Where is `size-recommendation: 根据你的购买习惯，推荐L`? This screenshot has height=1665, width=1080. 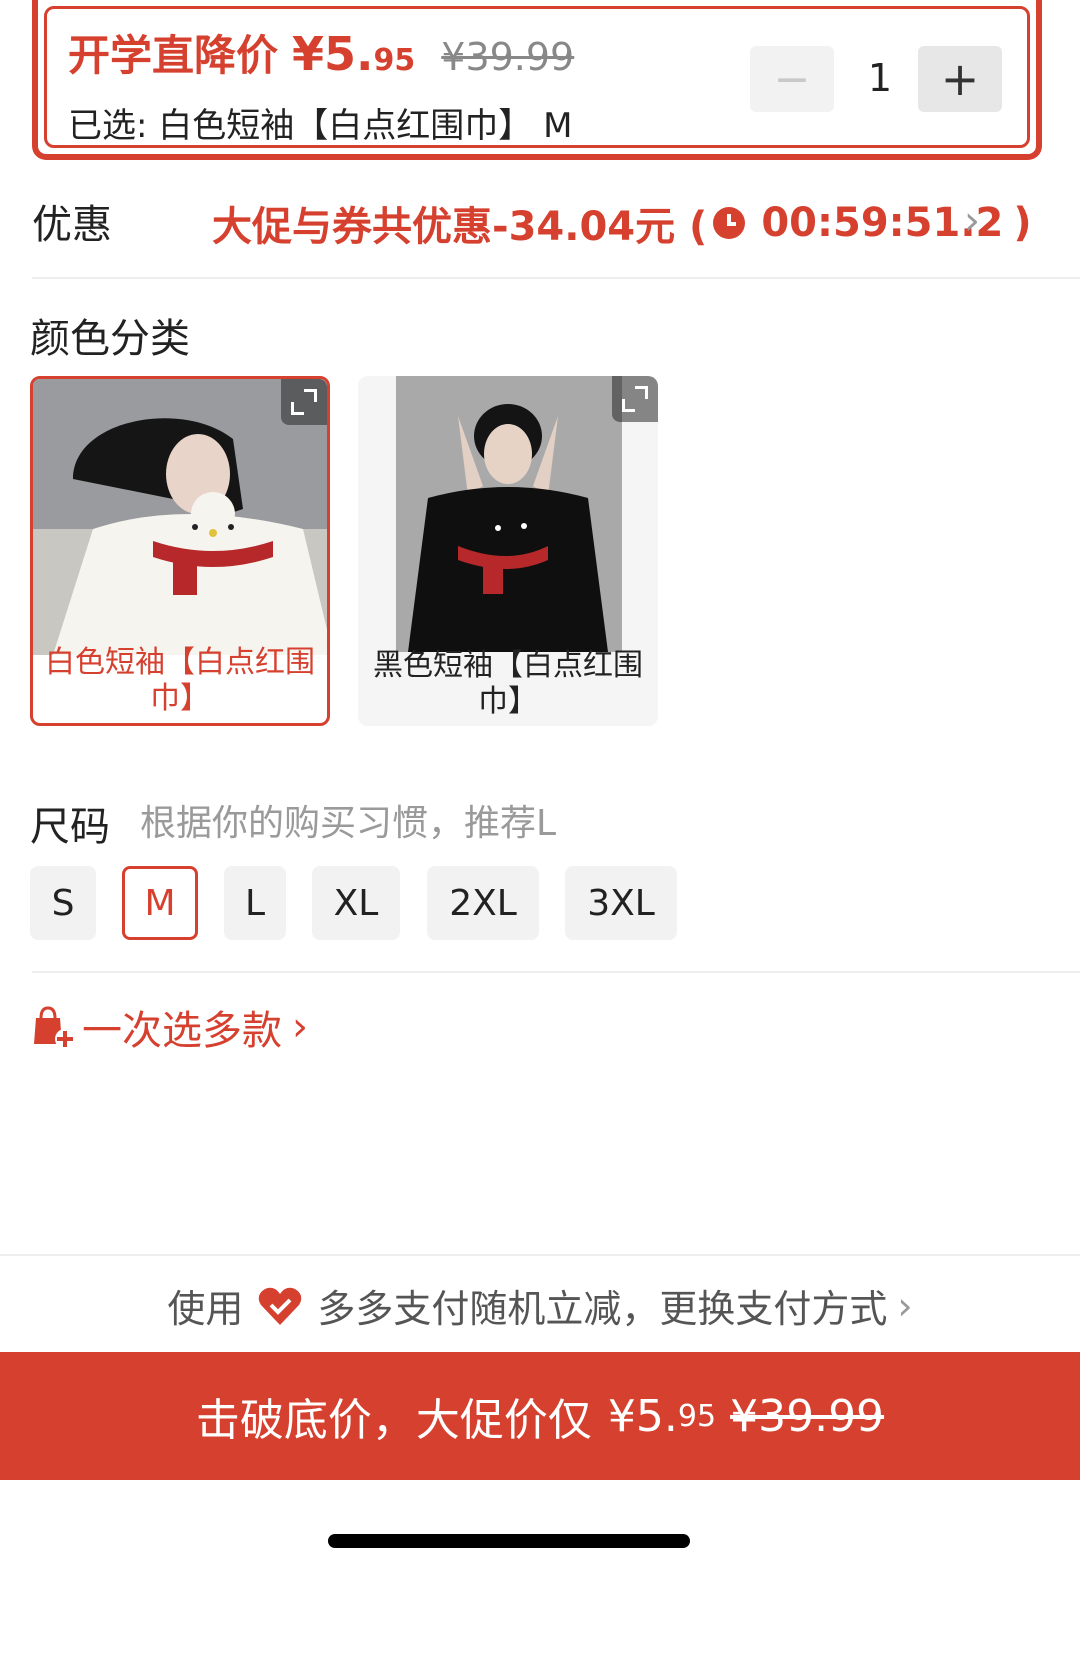
size-recommendation: 根据你的购买习惯，推荐L is located at coordinates (348, 823).